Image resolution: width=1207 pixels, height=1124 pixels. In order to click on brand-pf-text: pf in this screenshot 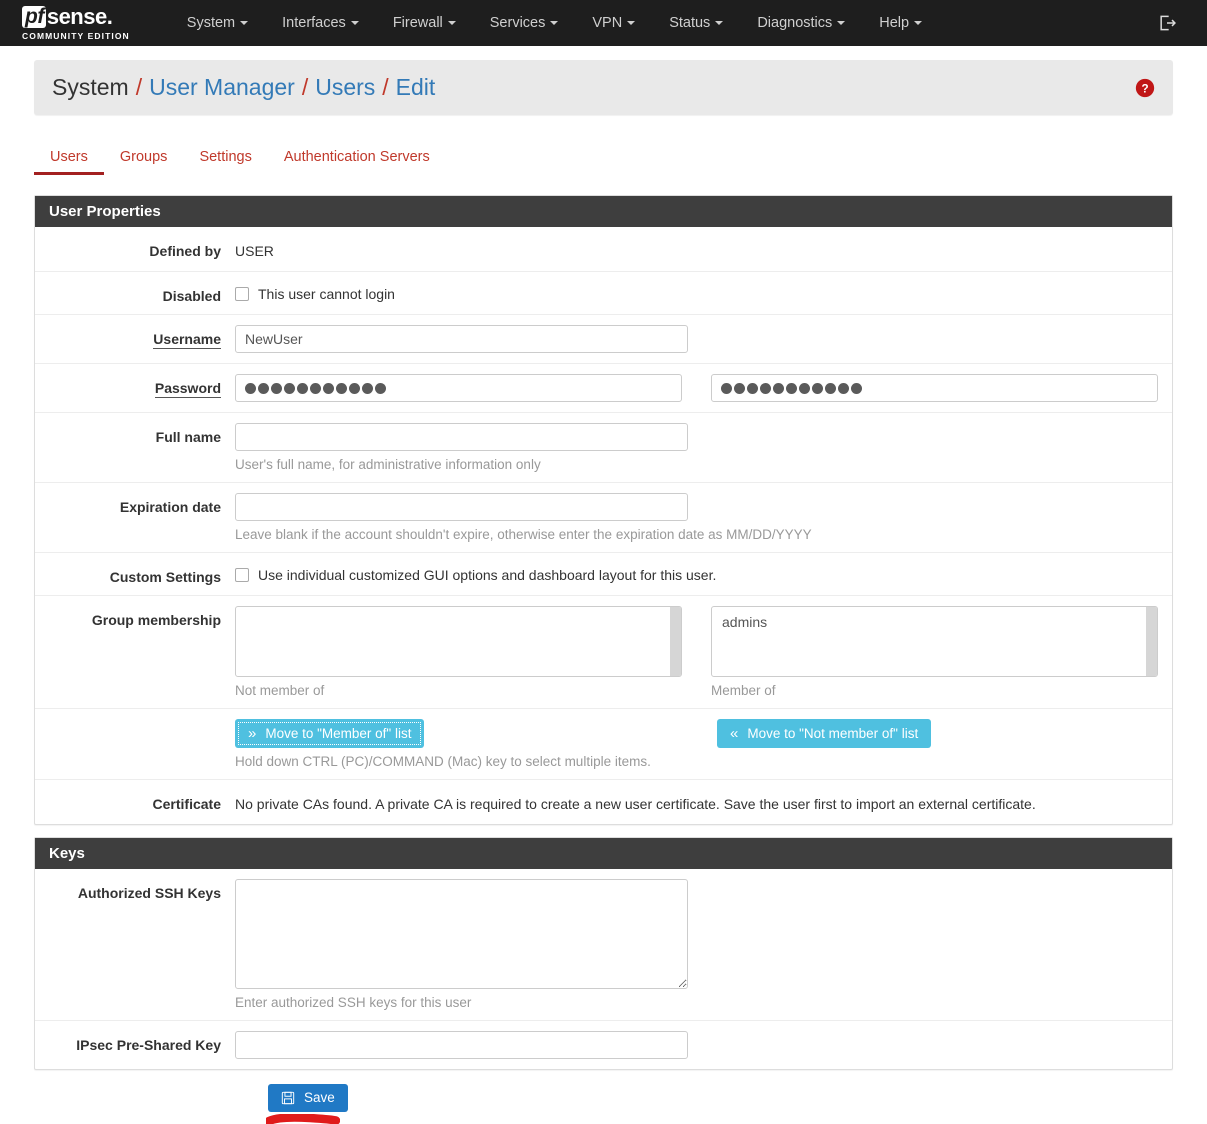, I will do `click(34, 16)`.